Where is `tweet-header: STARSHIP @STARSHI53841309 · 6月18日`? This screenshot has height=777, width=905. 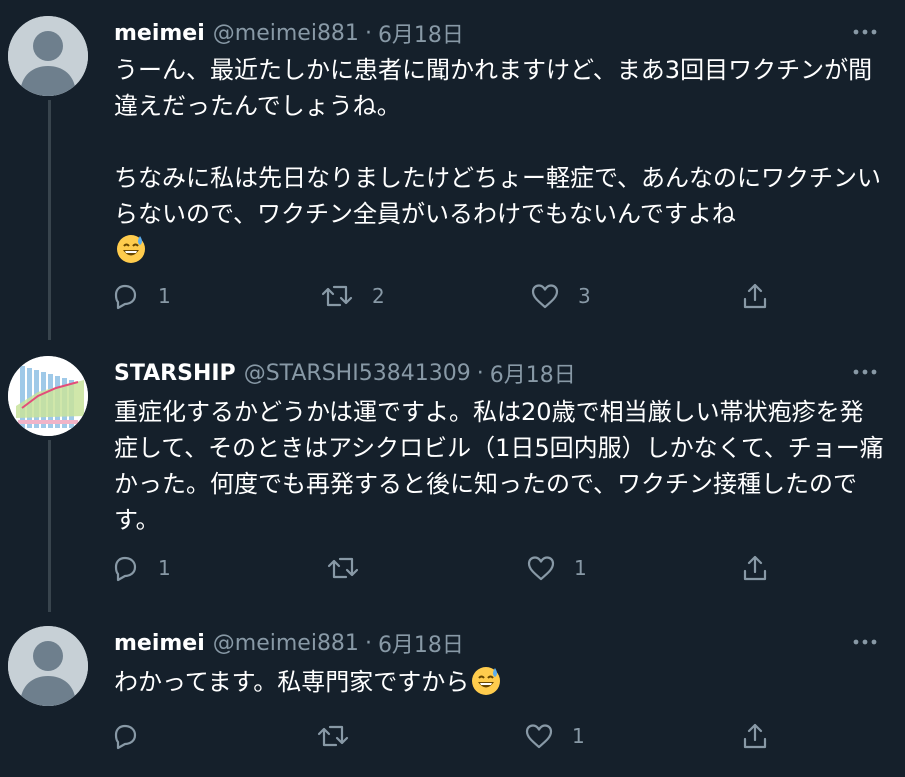 tweet-header: STARSHIP @STARSHI53841309 · 6月18日 is located at coordinates (345, 373).